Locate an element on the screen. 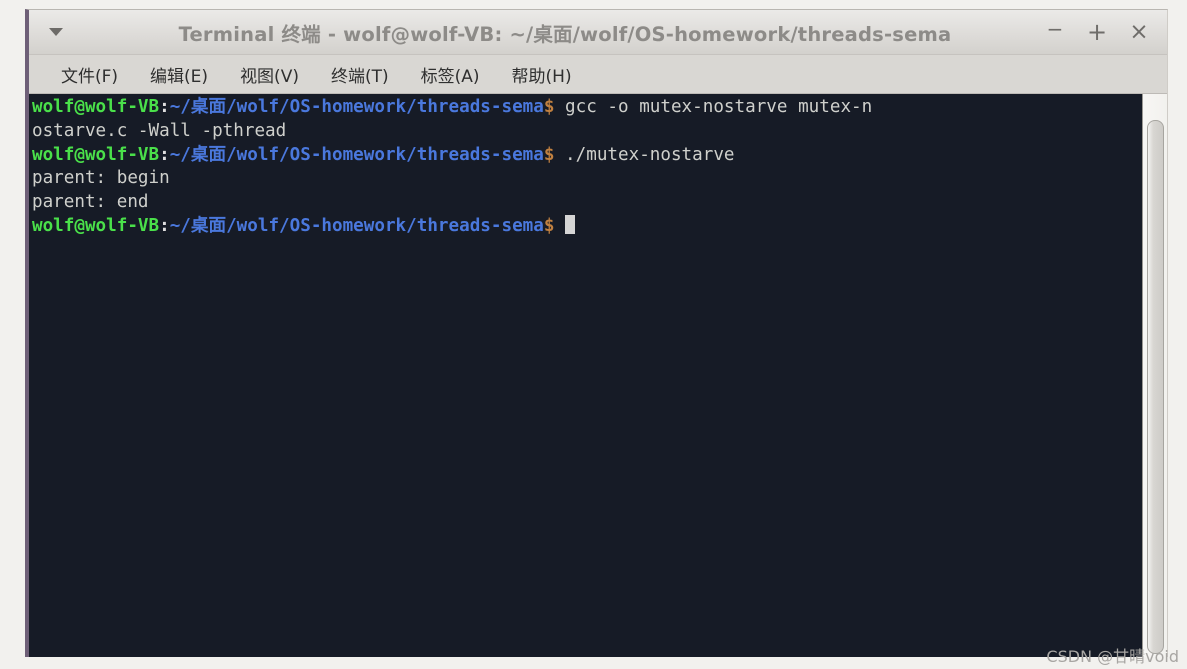 This screenshot has height=669, width=1187. terminal-command is located at coordinates (559, 226).